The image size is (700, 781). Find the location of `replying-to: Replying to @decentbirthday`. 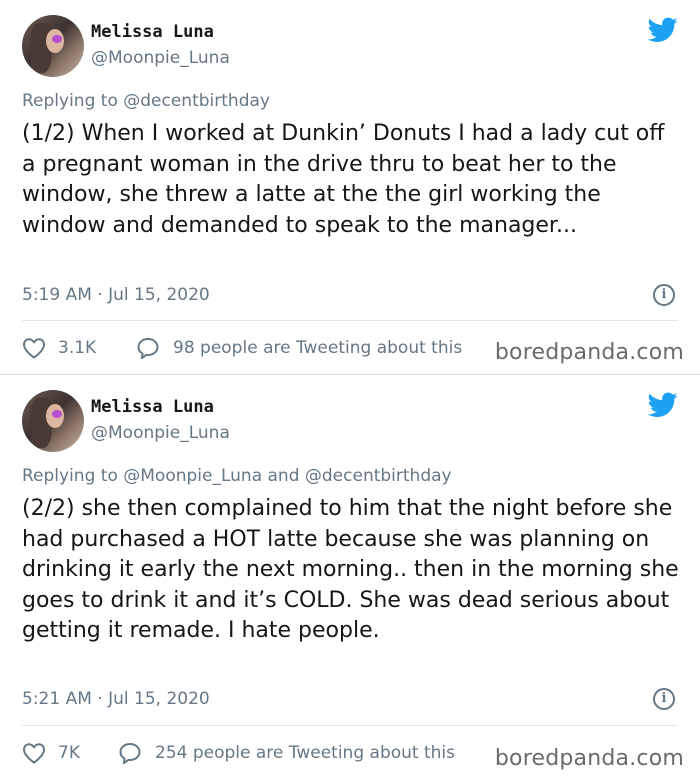

replying-to: Replying to @decentbirthday is located at coordinates (146, 101).